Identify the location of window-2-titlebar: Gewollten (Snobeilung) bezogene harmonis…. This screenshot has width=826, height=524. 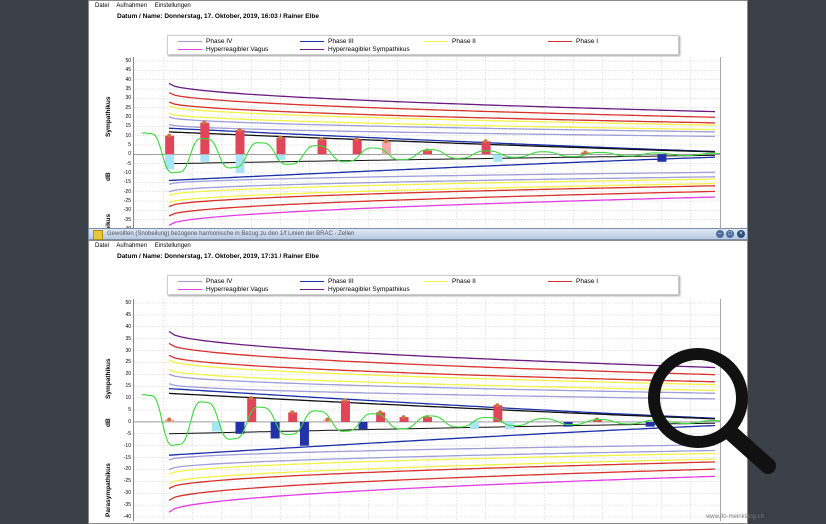
(418, 234).